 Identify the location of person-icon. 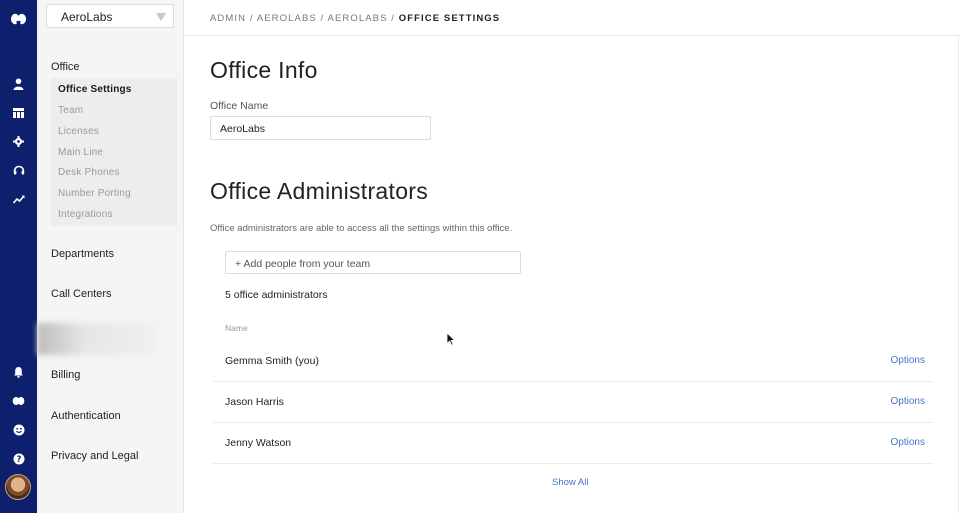
(18, 83).